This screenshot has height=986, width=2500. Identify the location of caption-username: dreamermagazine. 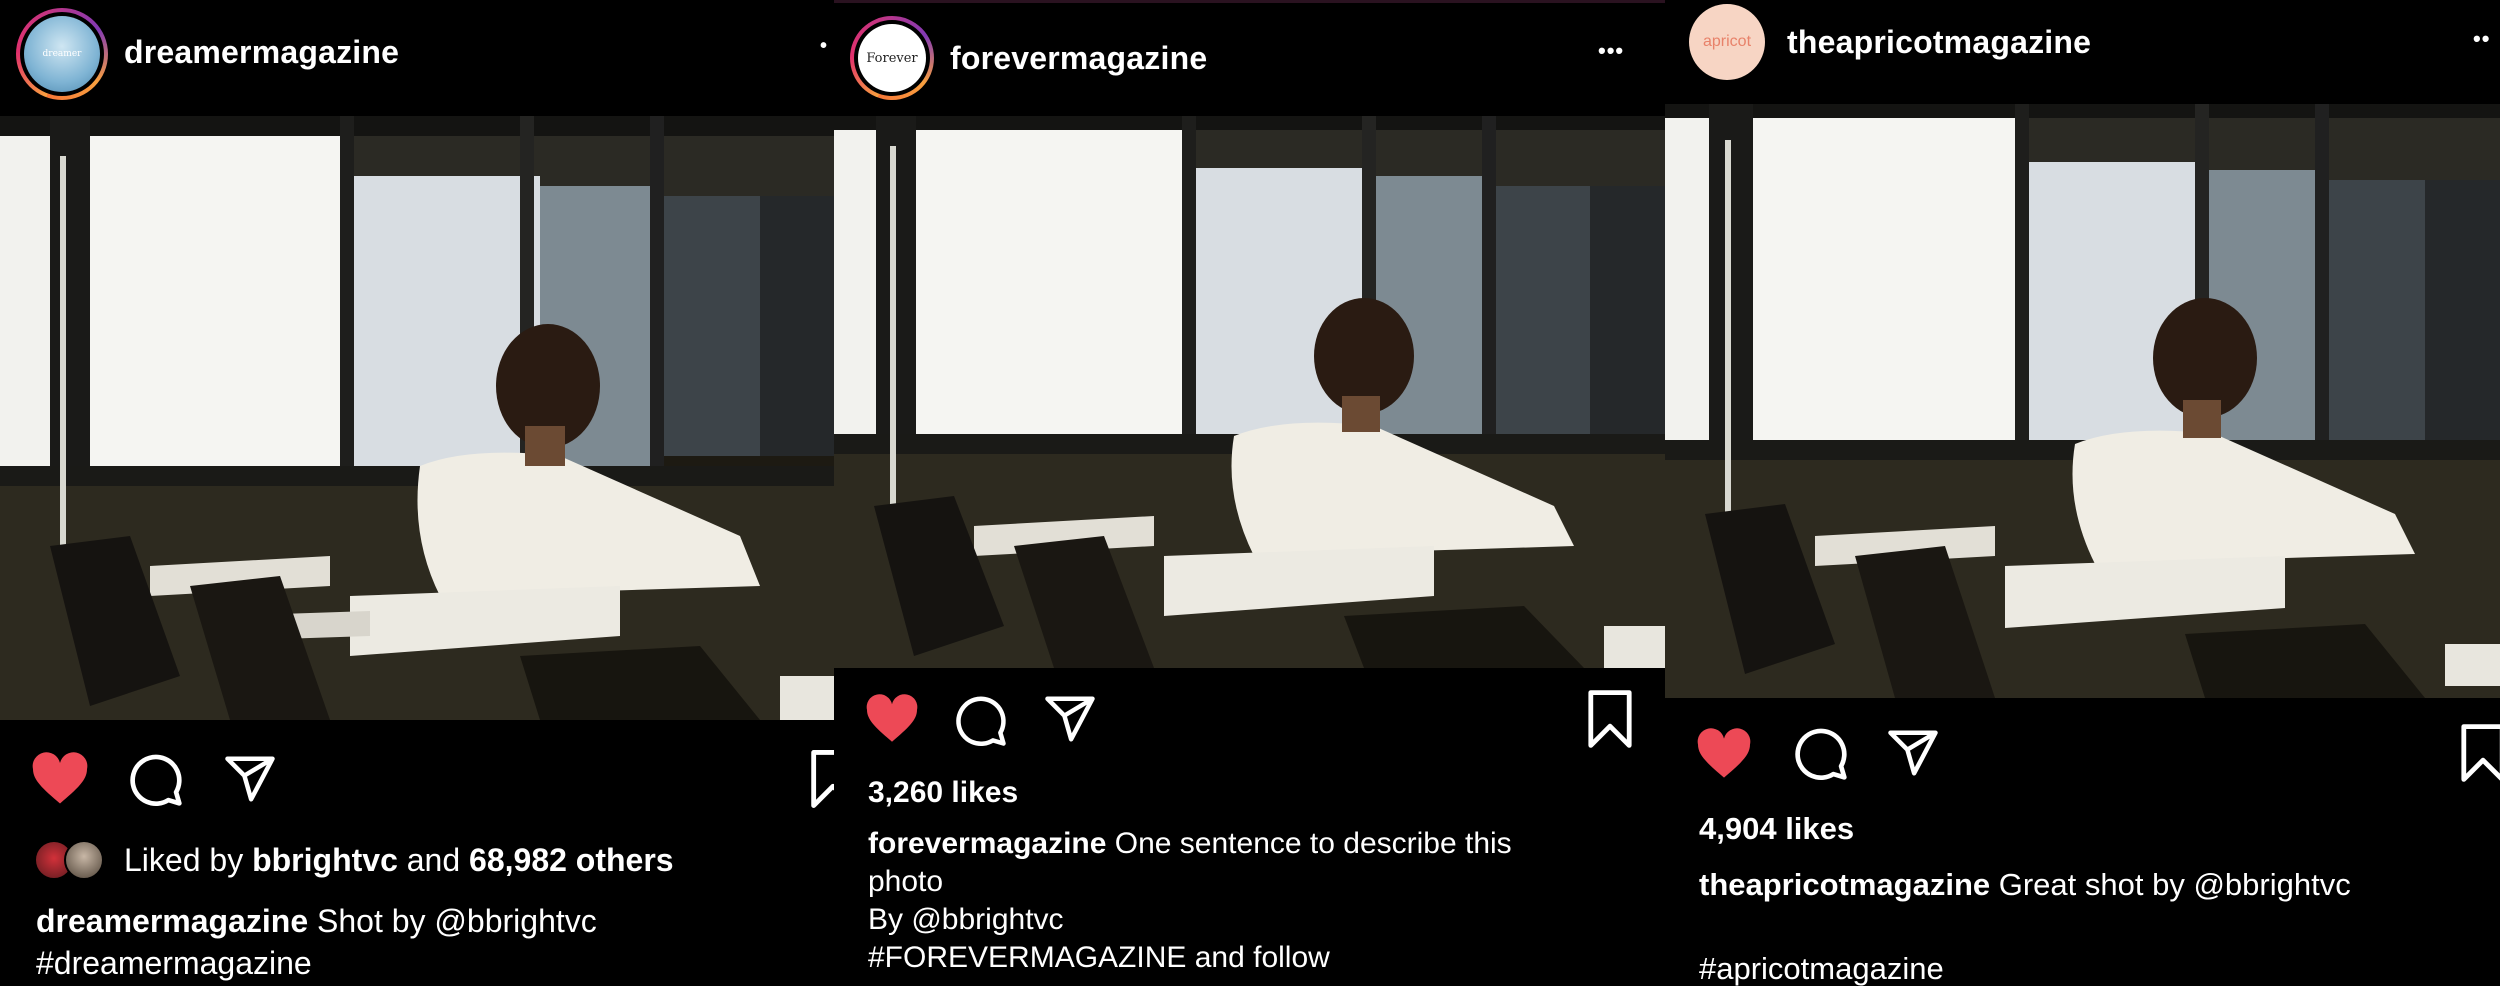
(172, 921).